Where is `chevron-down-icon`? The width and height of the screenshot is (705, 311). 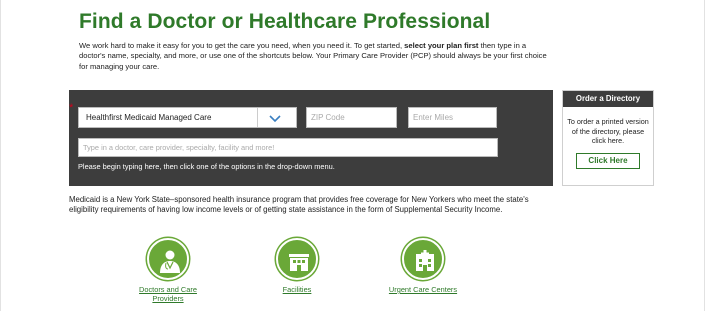
chevron-down-icon is located at coordinates (275, 118).